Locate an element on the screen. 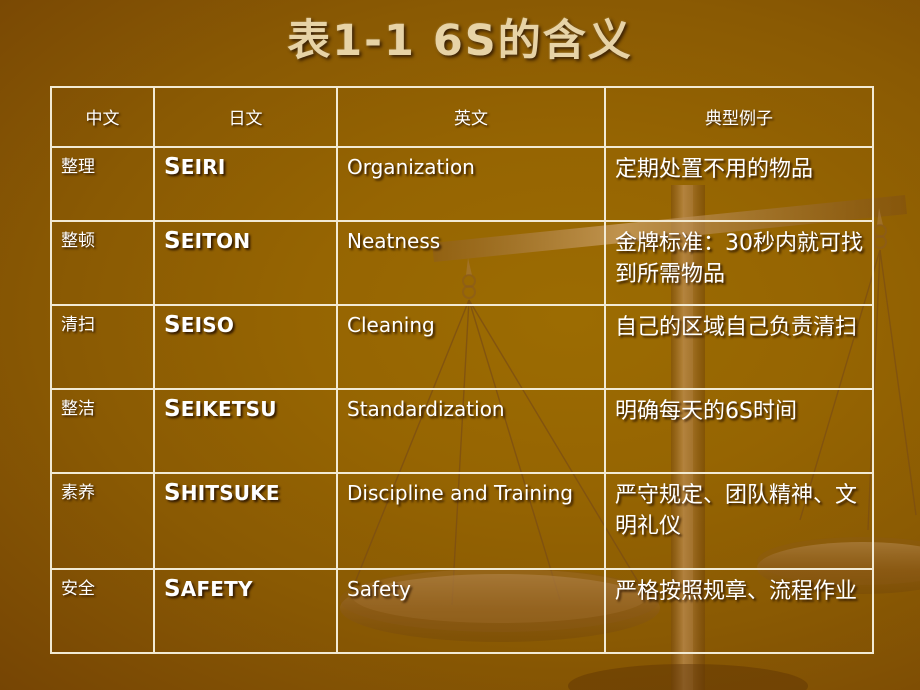 This screenshot has height=690, width=920. cell-japanese: SEIKETSU is located at coordinates (245, 431).